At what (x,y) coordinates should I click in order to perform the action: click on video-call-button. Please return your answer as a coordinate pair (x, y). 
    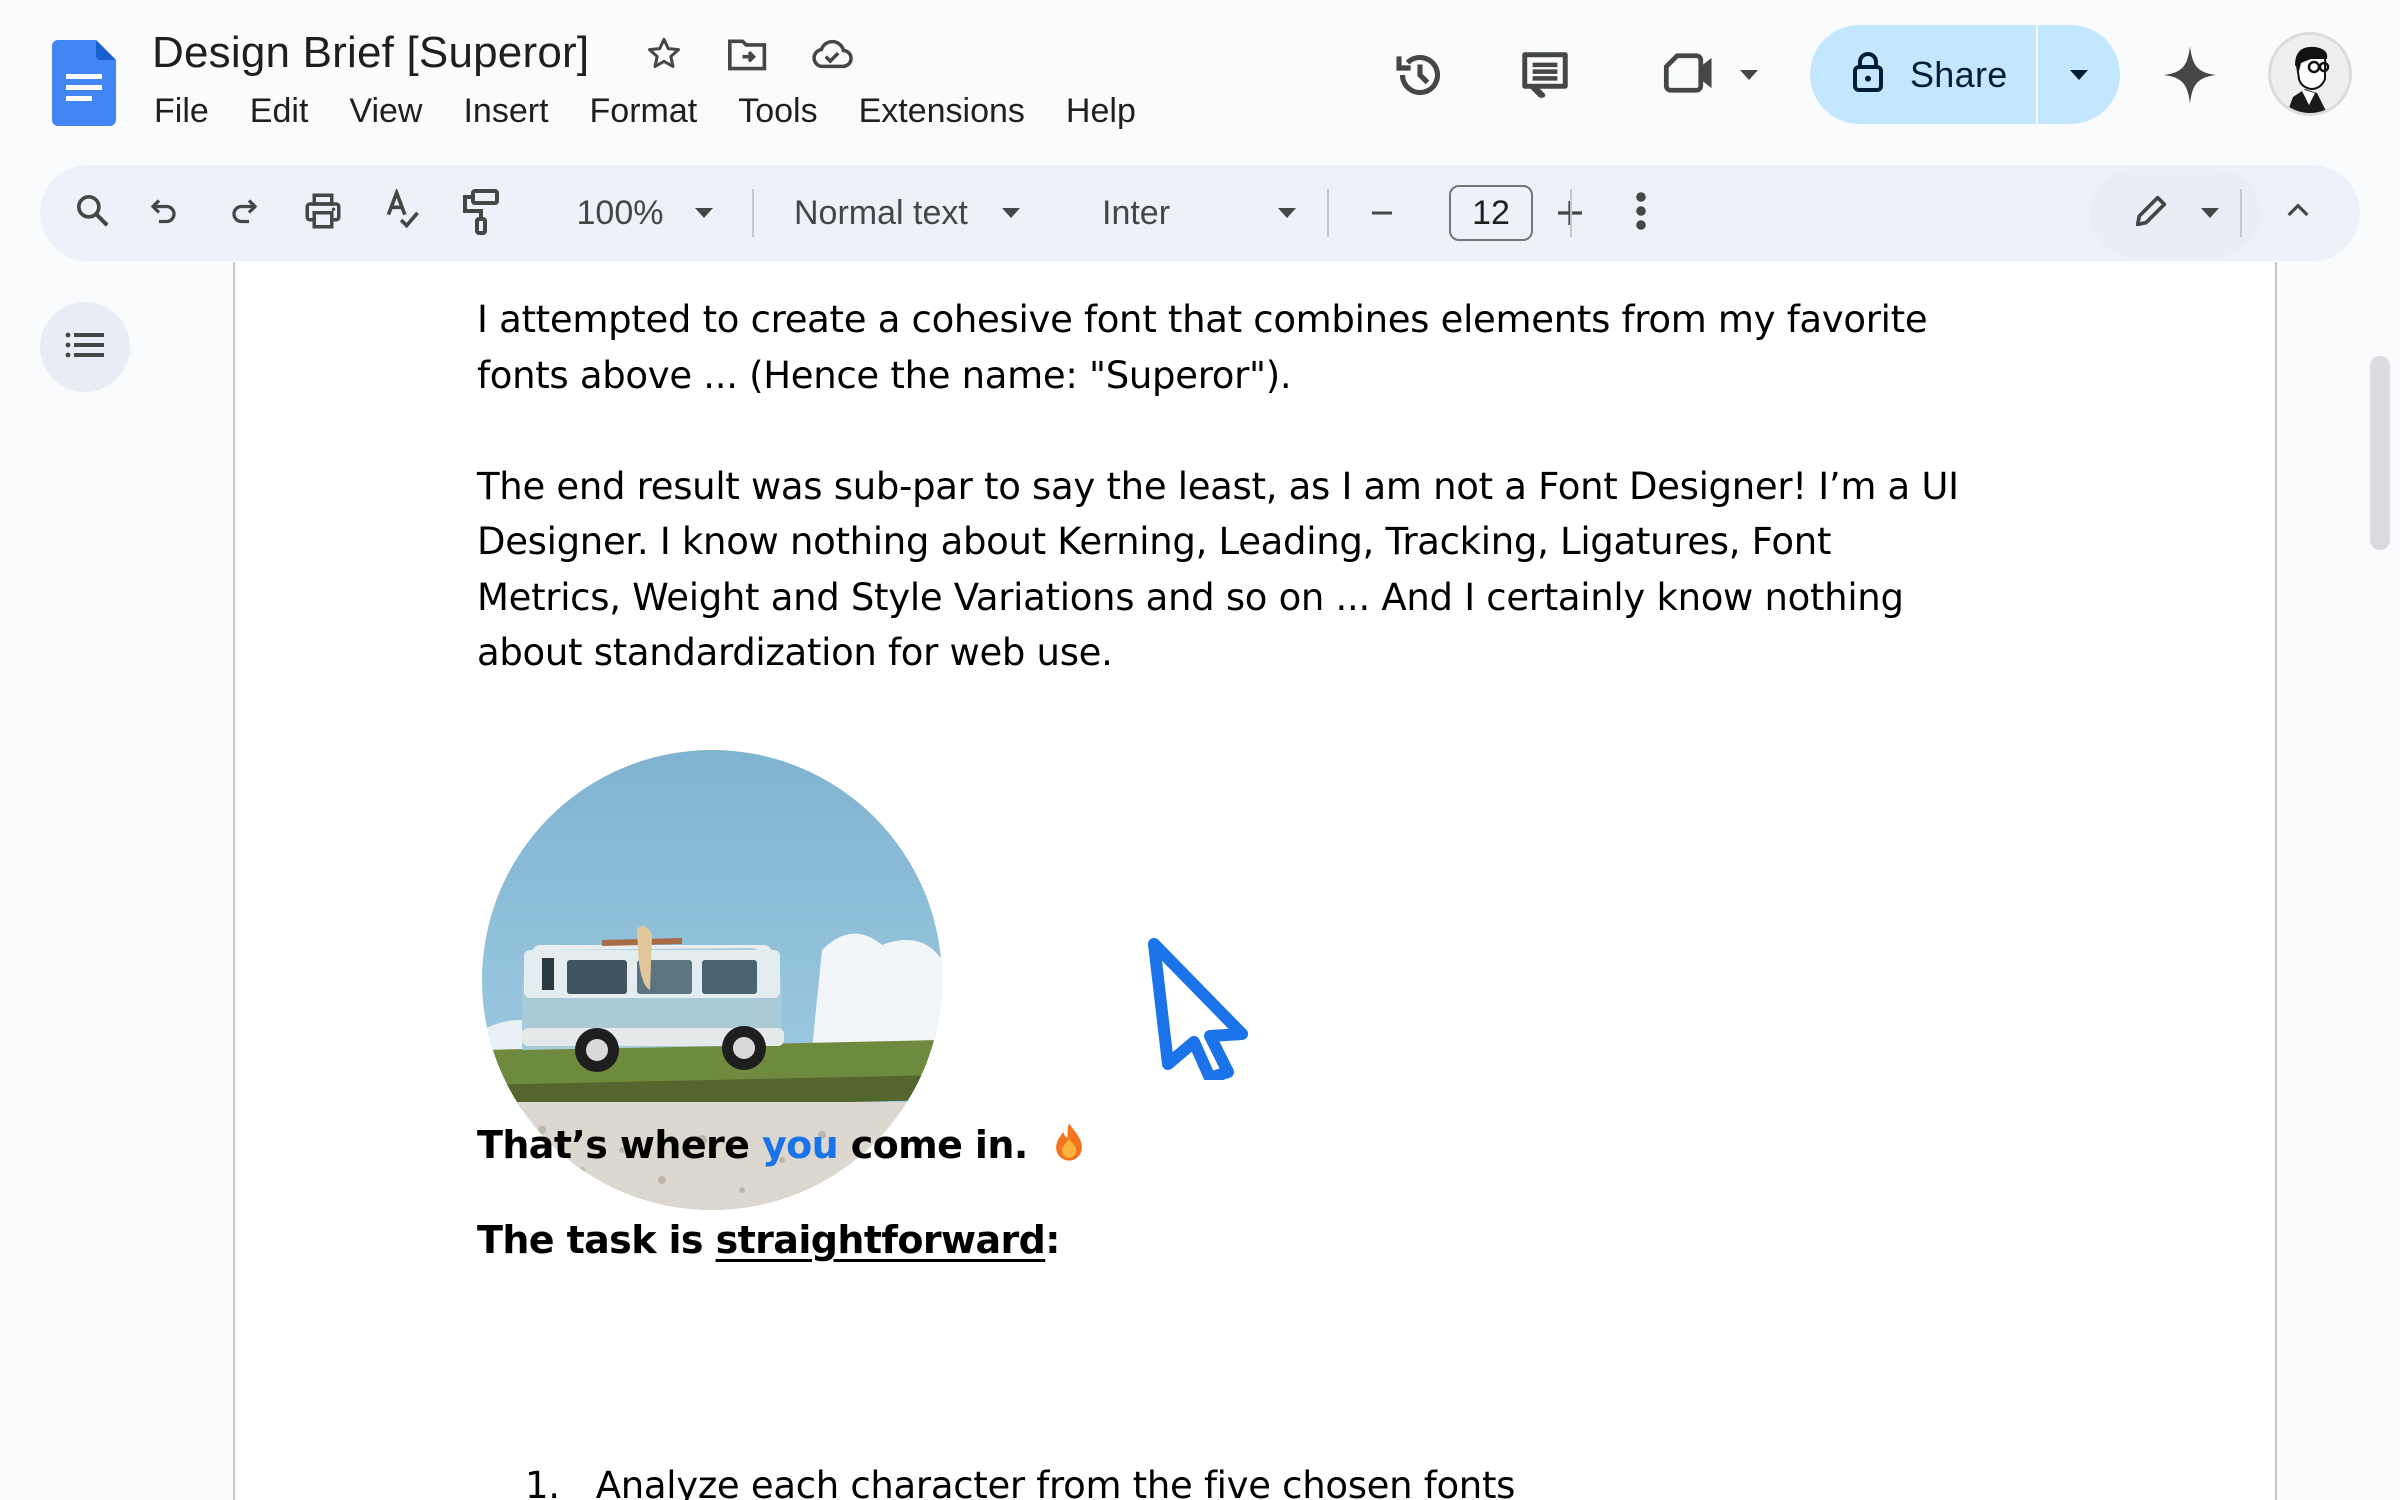
    Looking at the image, I should click on (1710, 75).